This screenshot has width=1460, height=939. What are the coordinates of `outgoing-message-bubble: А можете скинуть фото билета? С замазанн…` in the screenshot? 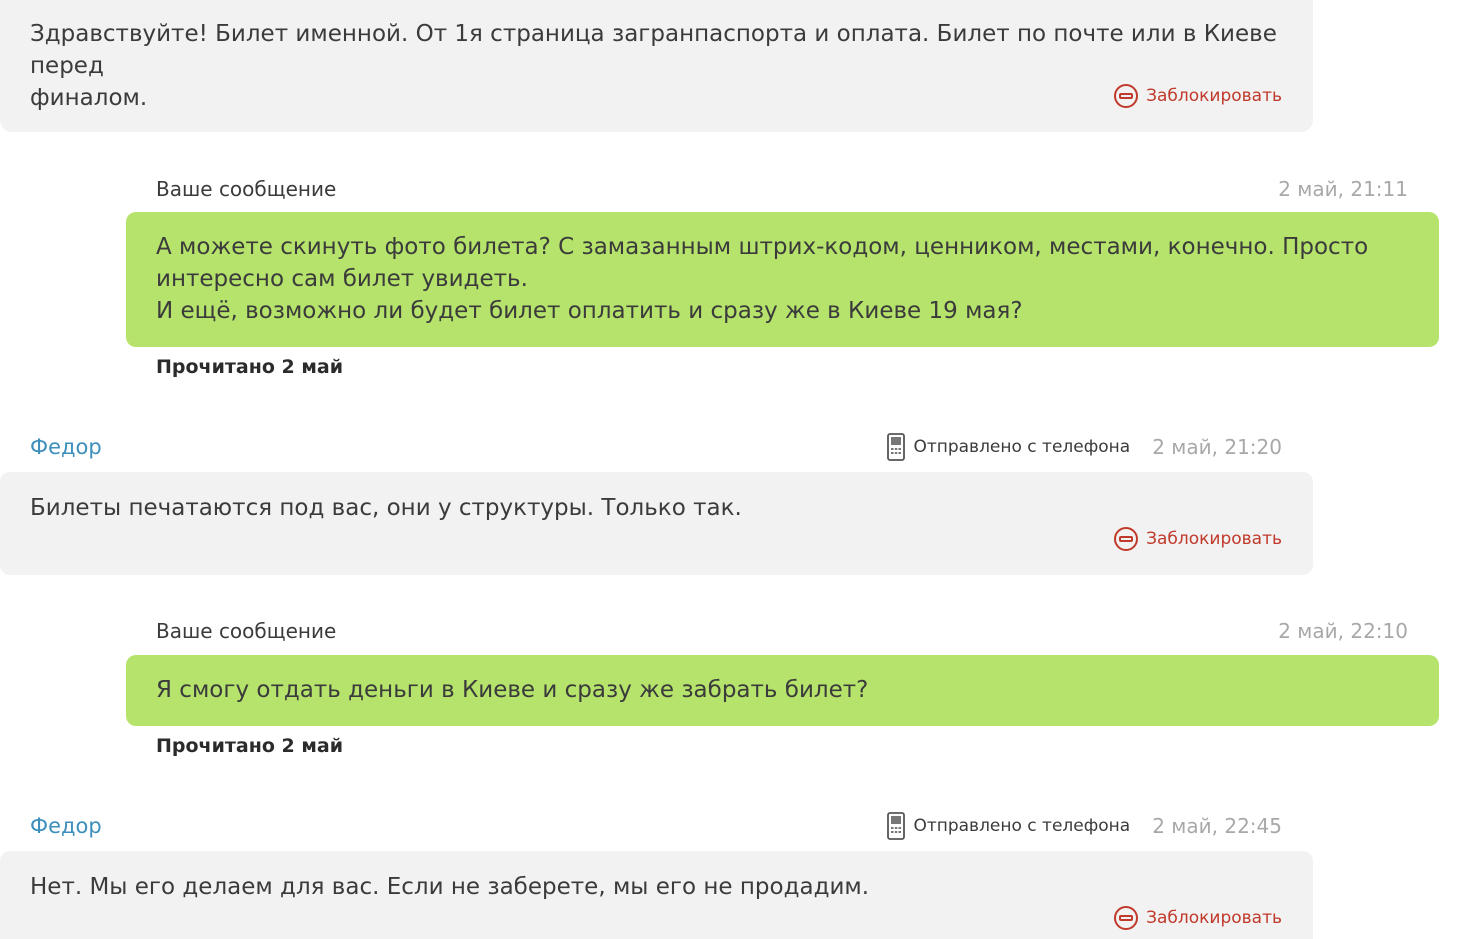 It's located at (782, 279).